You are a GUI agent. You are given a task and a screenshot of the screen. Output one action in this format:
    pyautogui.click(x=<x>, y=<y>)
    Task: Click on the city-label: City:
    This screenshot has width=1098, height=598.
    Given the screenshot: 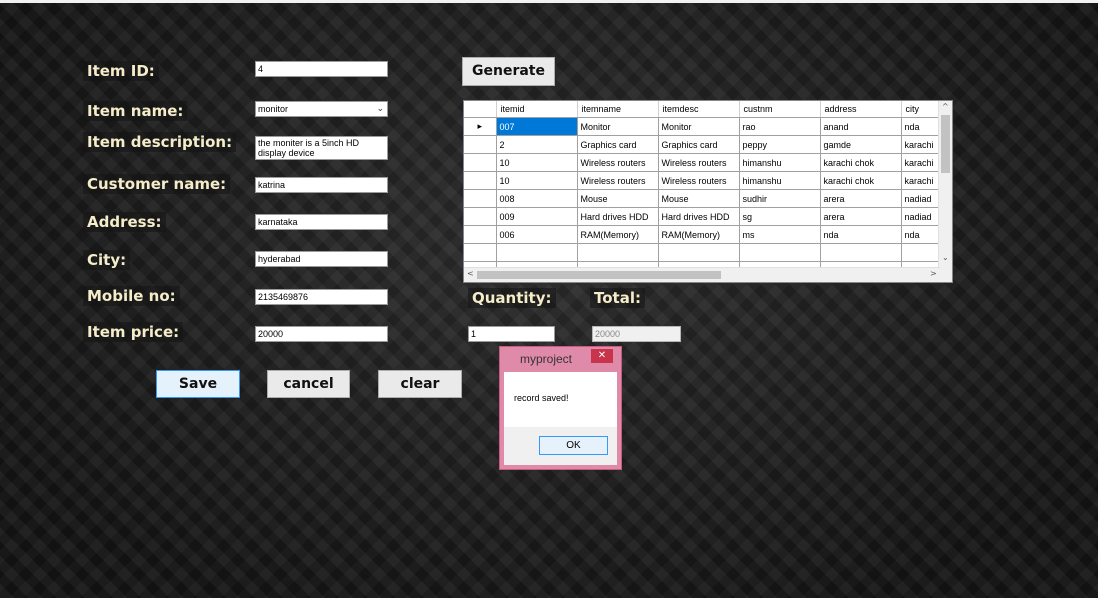 What is the action you would take?
    pyautogui.click(x=107, y=260)
    